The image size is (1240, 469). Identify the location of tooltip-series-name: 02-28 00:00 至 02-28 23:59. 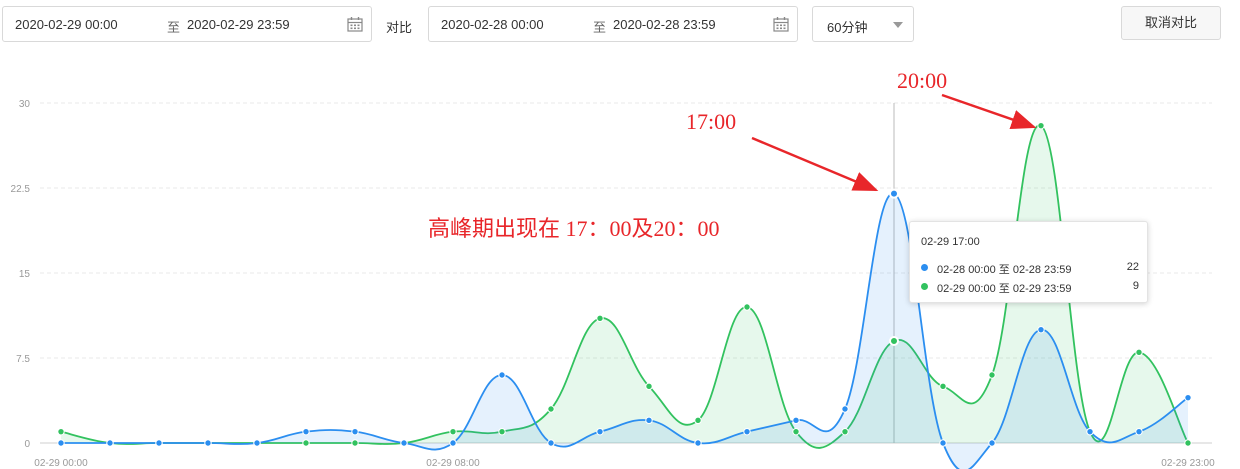
(1004, 270).